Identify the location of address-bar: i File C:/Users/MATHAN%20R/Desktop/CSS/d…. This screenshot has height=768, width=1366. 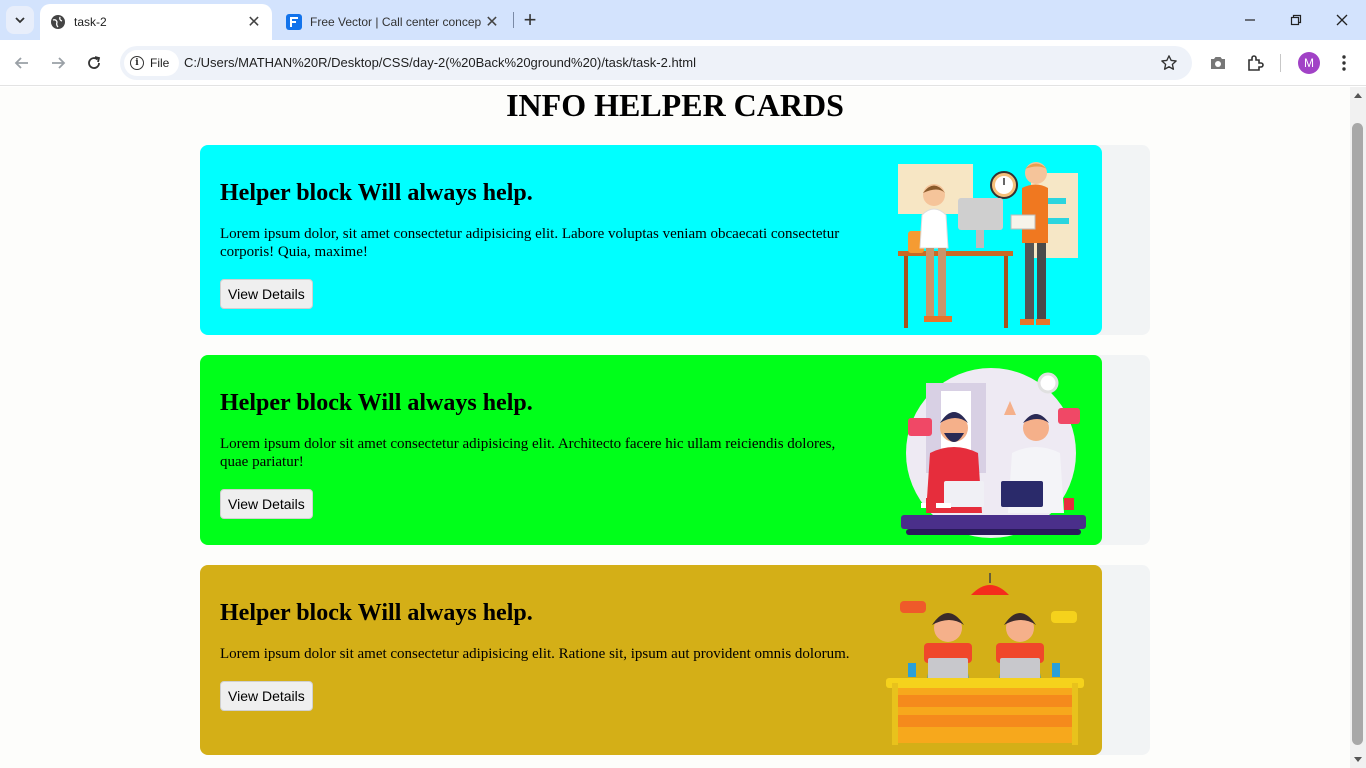
(656, 63).